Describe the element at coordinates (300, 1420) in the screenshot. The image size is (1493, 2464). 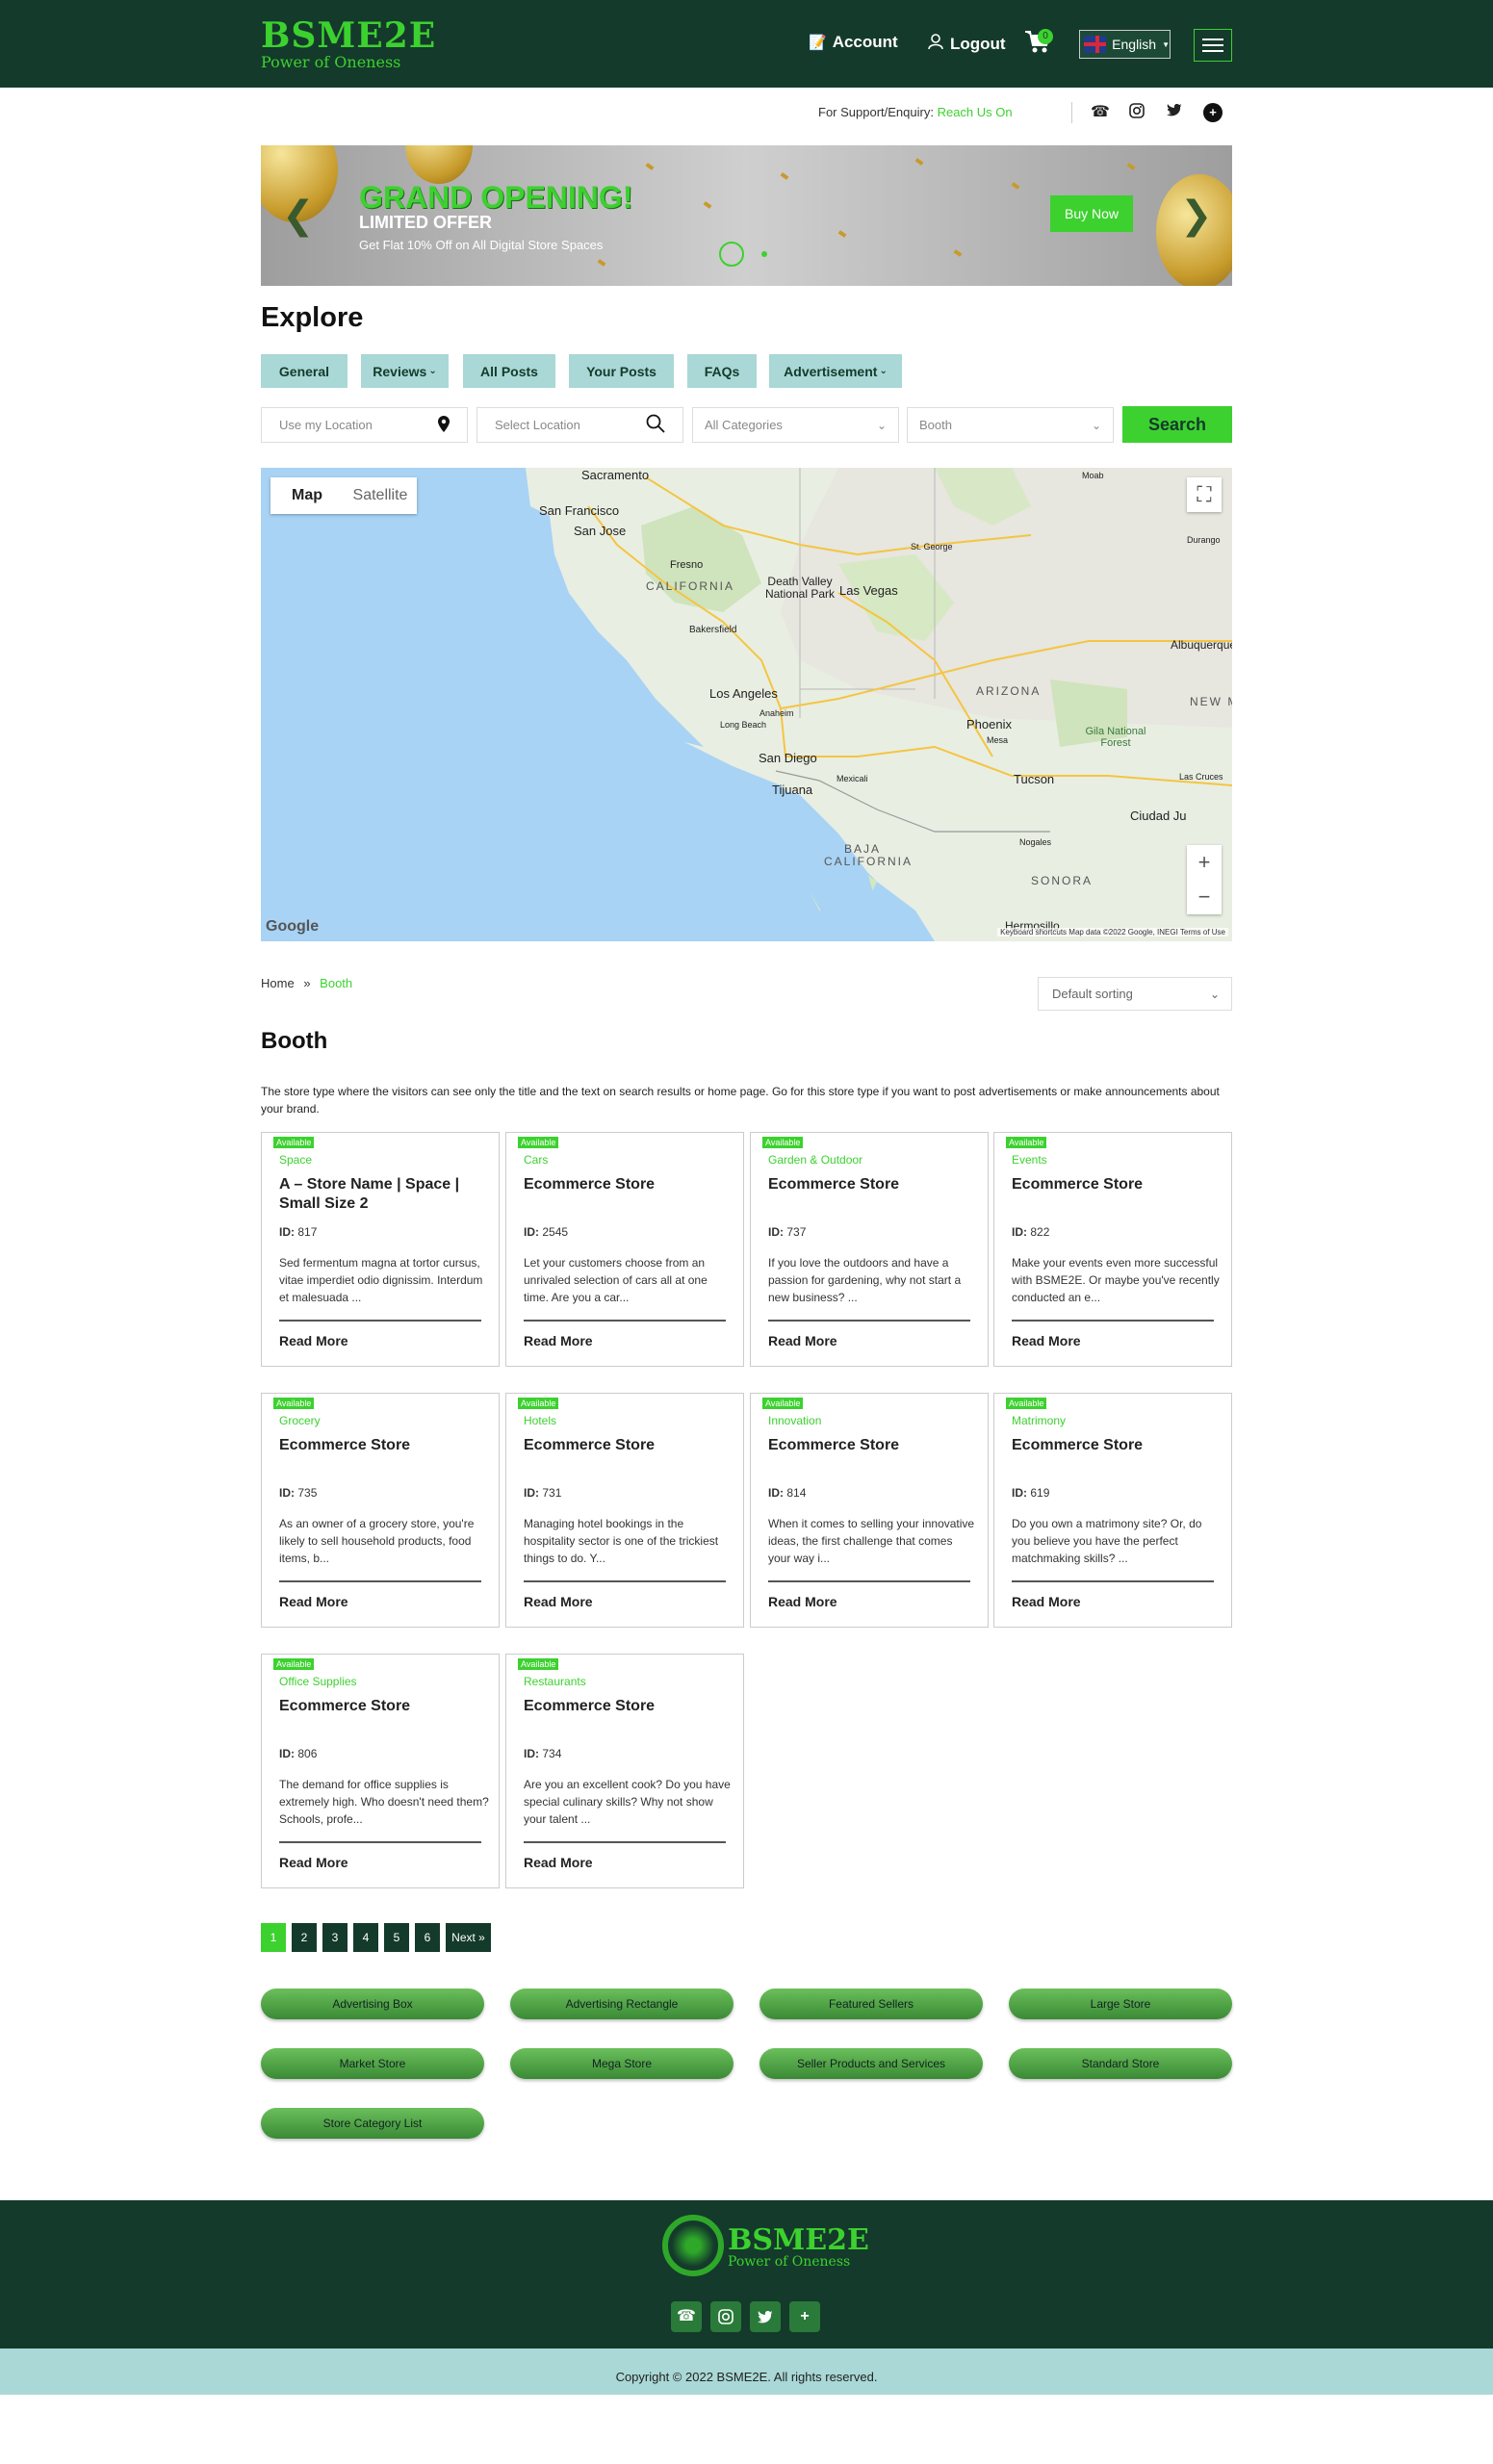
I see `card-category: Grocery` at that location.